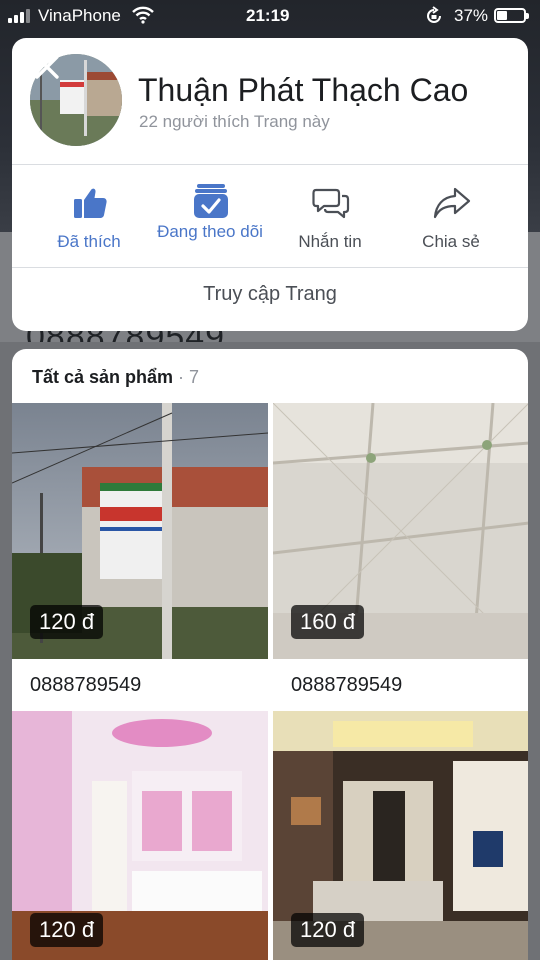 This screenshot has height=960, width=540. What do you see at coordinates (79, 15) in the screenshot?
I see `carrier-name: VinaPhone` at bounding box center [79, 15].